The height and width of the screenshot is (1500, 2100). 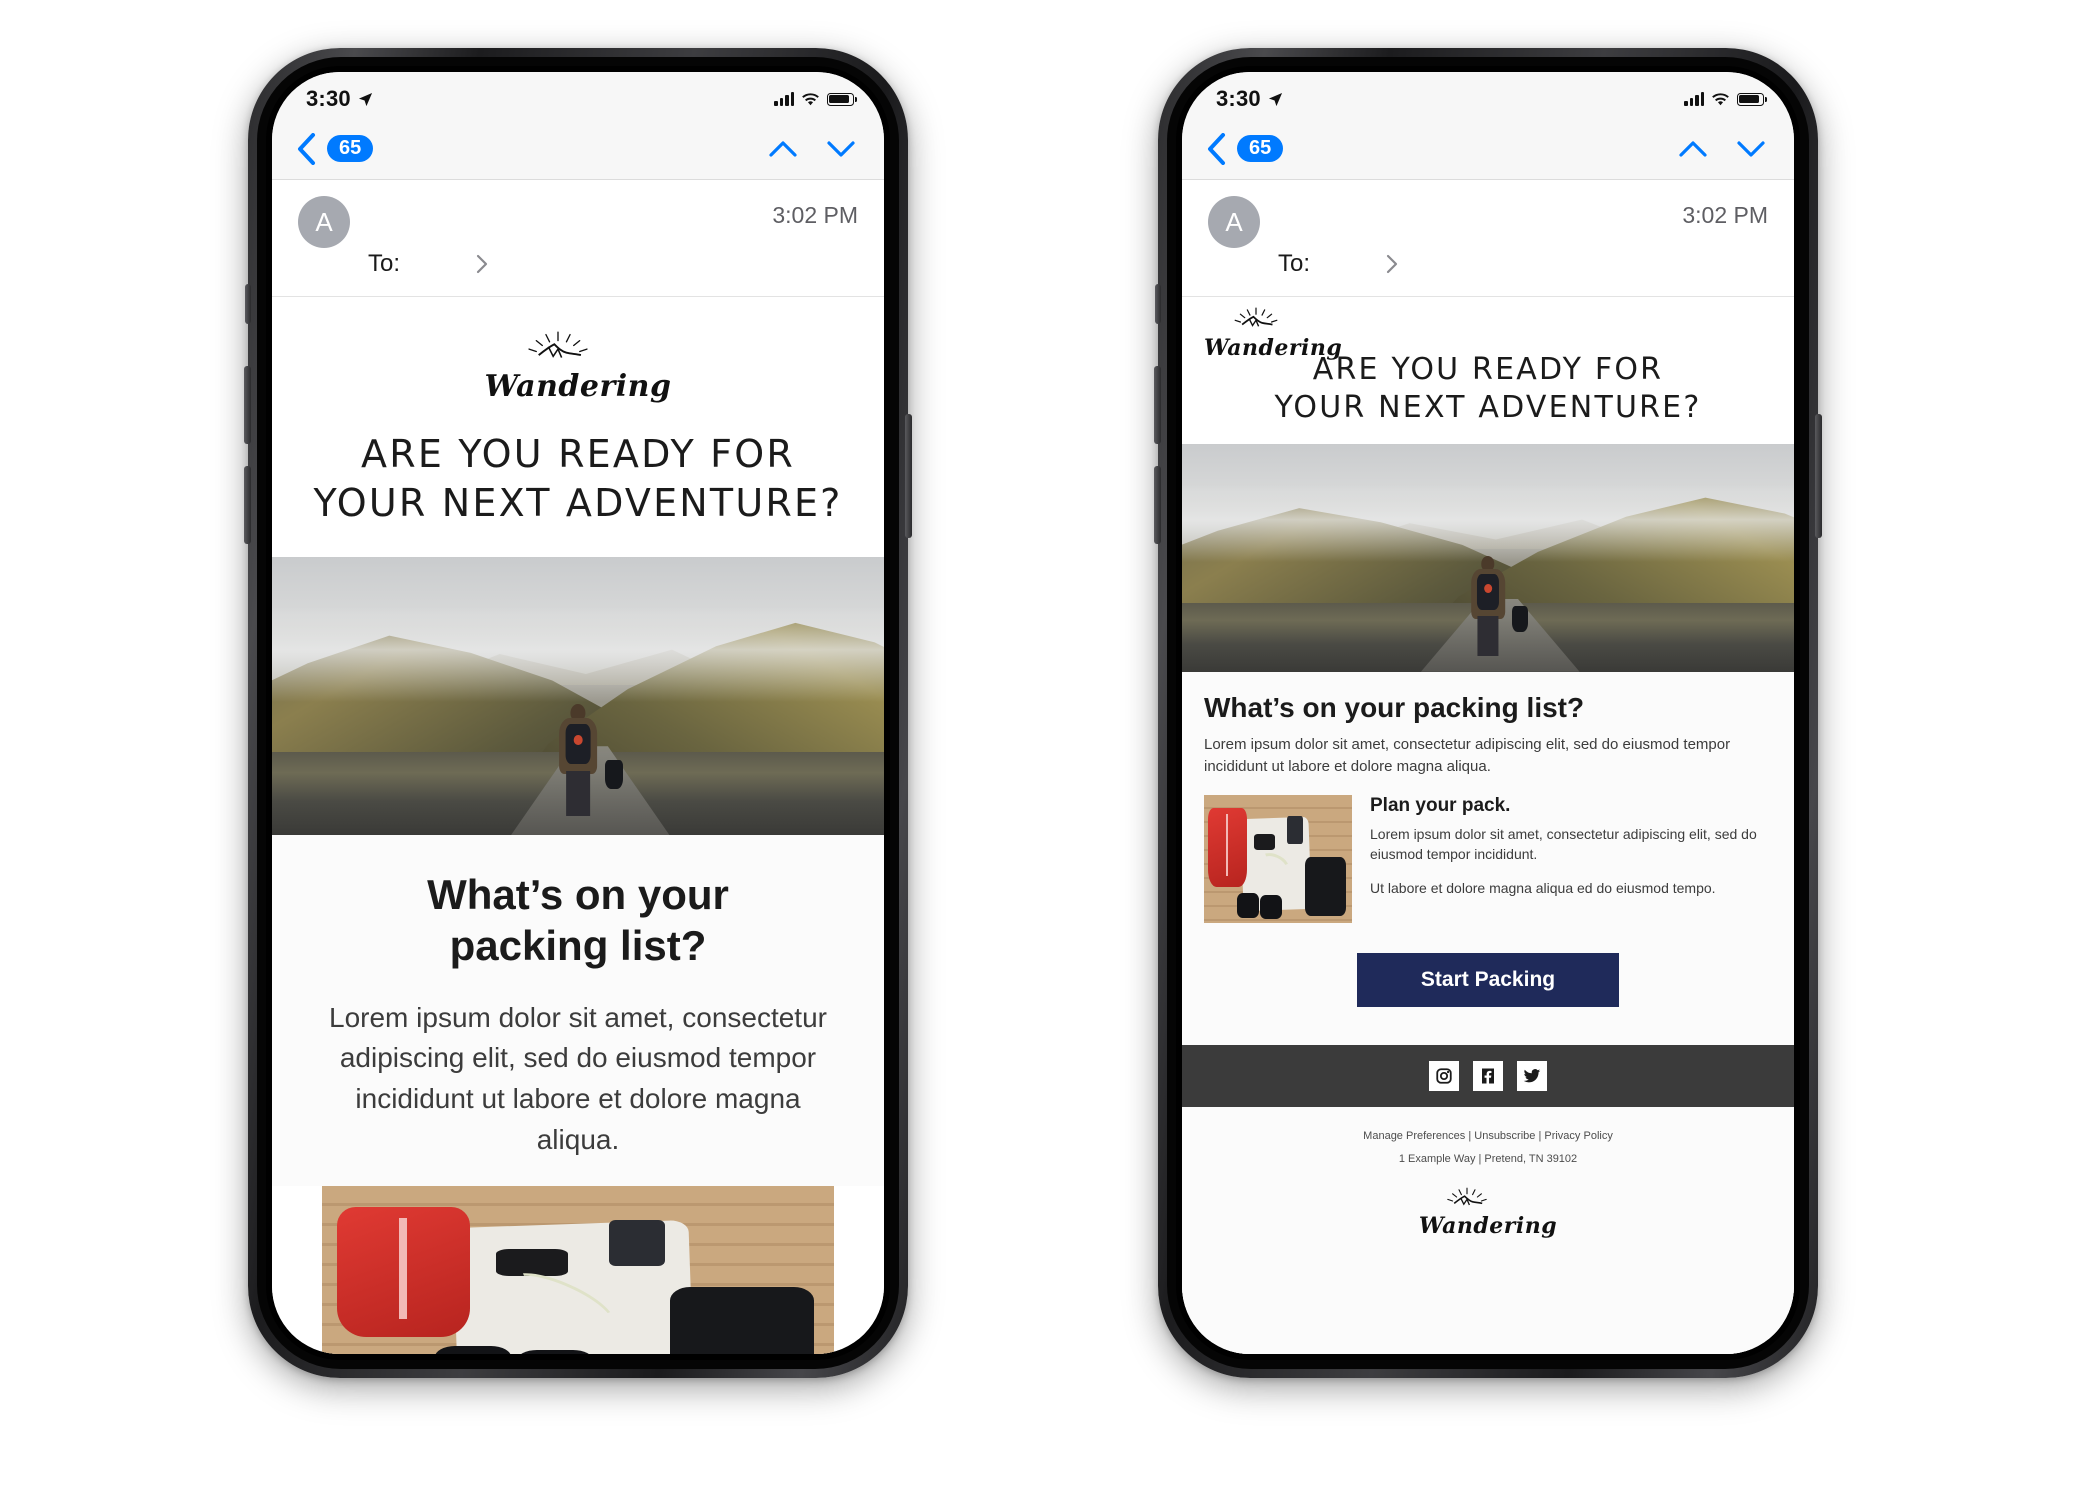 What do you see at coordinates (1488, 980) in the screenshot?
I see `start-packing-button: Start Packing` at bounding box center [1488, 980].